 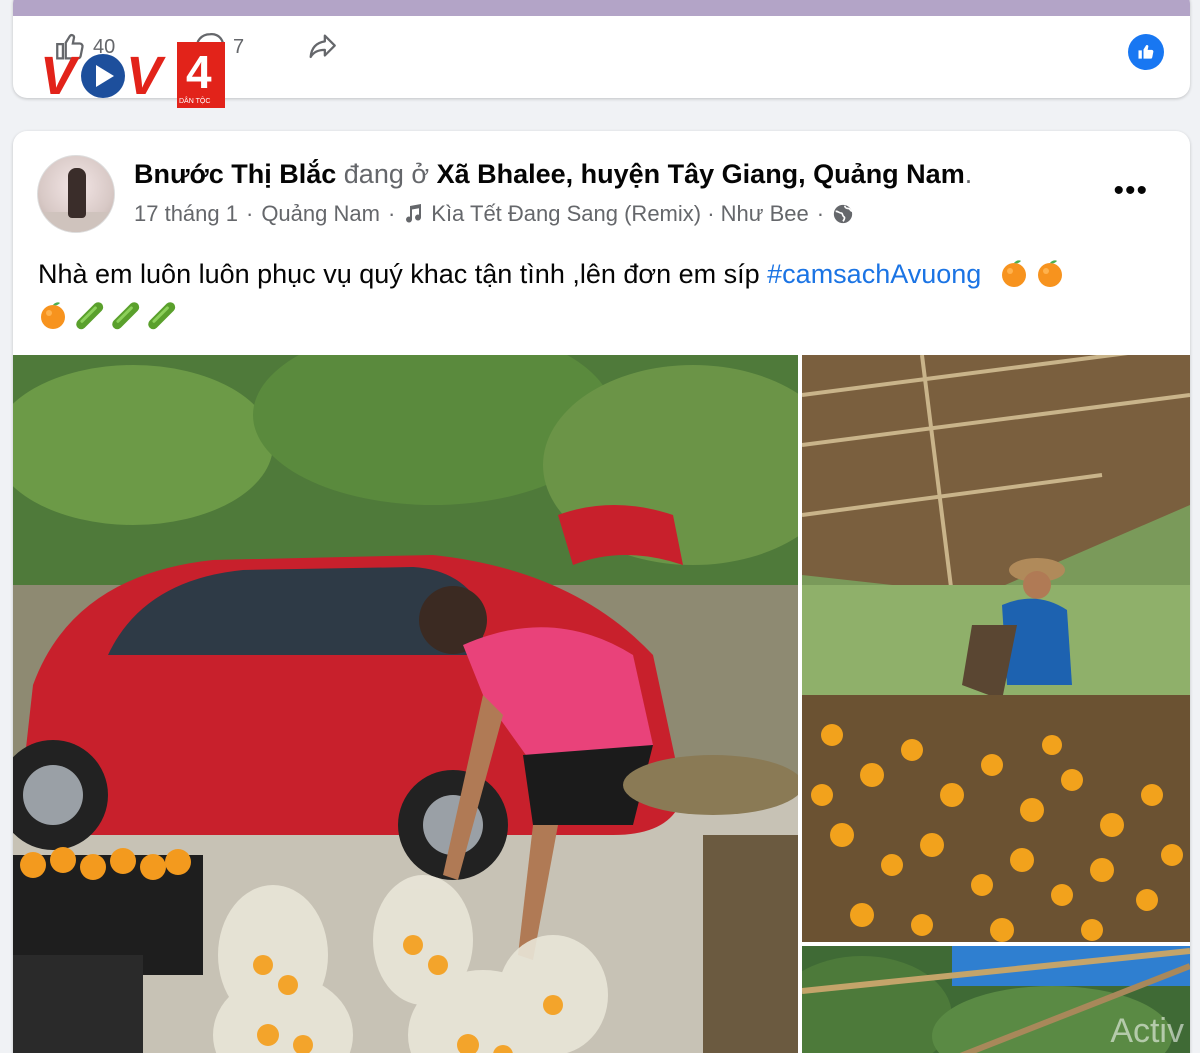 I want to click on like-reaction-badge, so click(x=1146, y=52).